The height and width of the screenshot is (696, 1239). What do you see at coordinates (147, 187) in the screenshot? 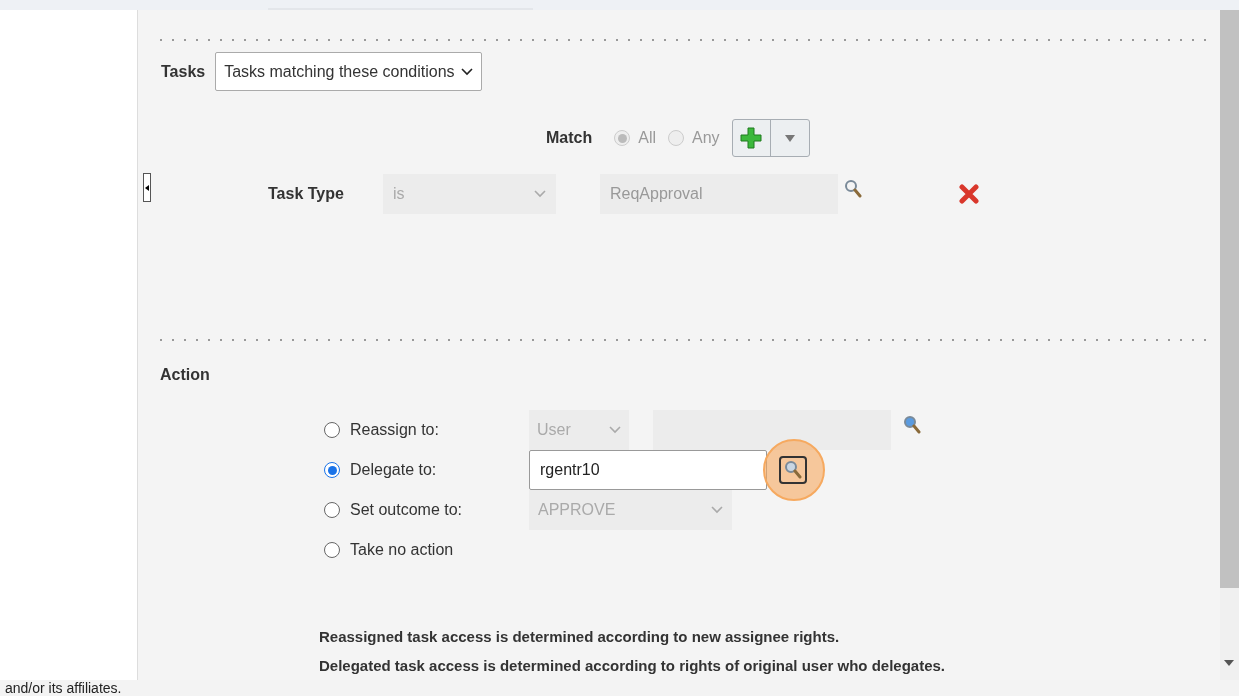
I see `collapse-handle` at bounding box center [147, 187].